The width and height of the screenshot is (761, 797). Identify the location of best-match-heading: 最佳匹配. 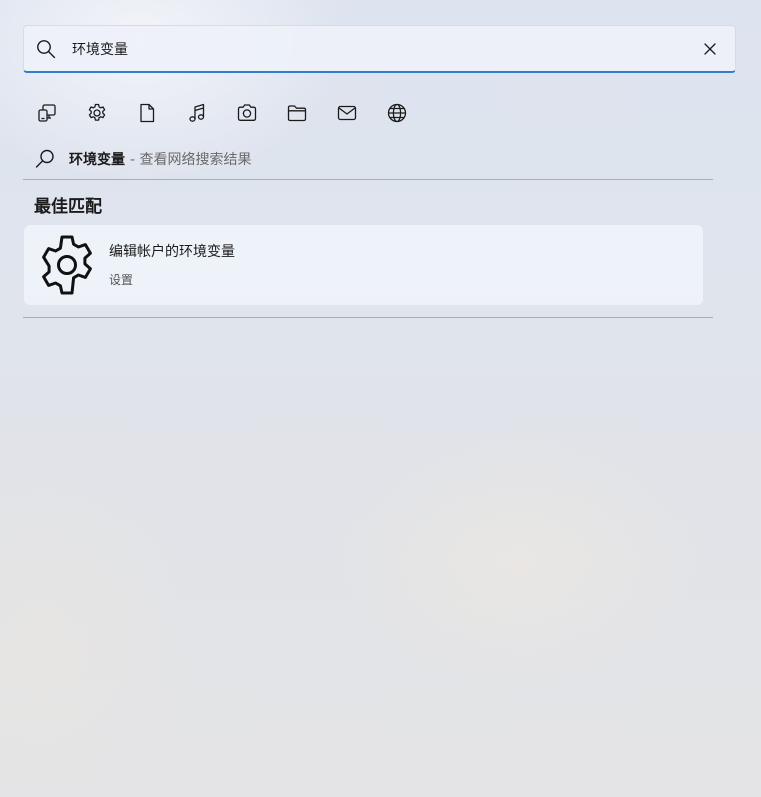
(68, 207).